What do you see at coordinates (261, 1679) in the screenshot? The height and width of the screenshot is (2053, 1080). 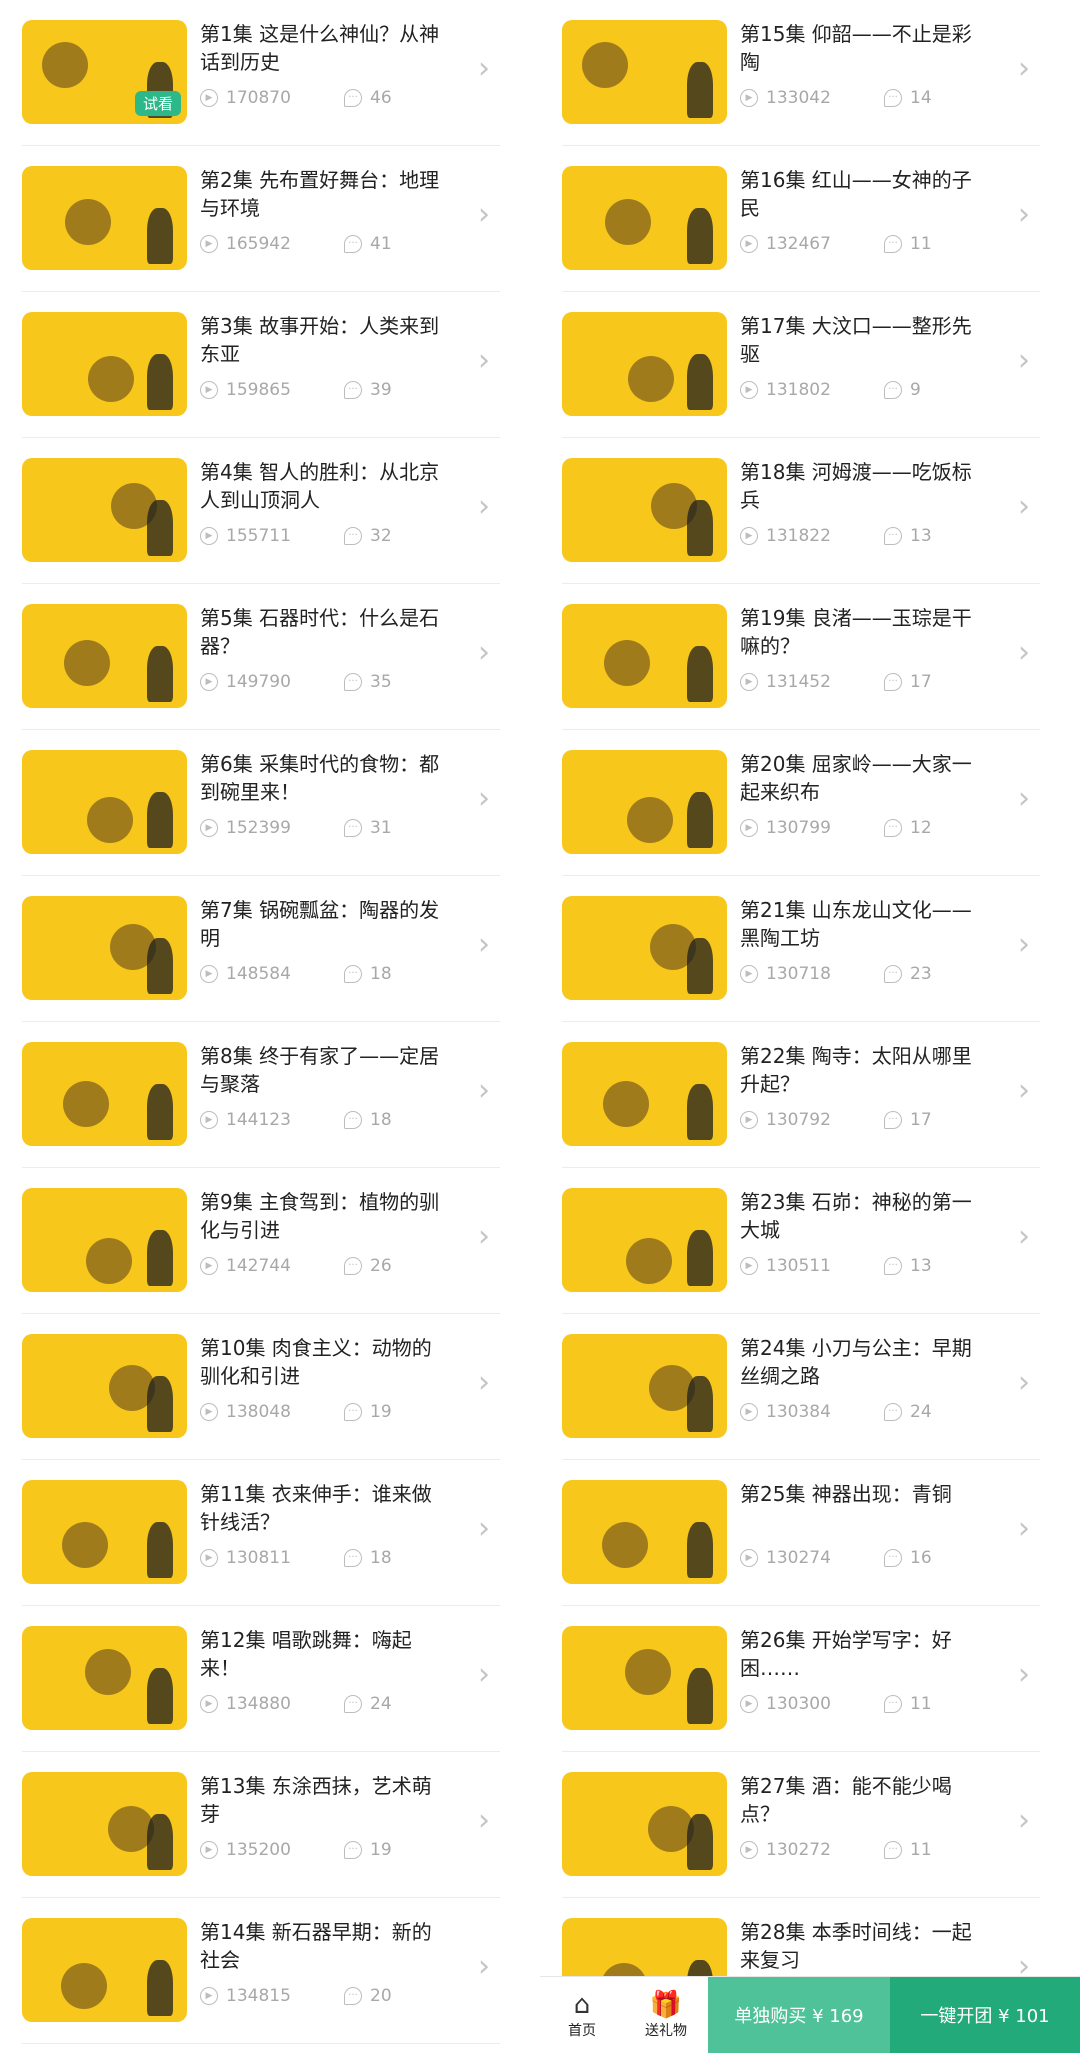 I see `episode-item: 第12集 唱歌跳舞：嗨起来！ ▶ 134880 ··· 24 ›` at bounding box center [261, 1679].